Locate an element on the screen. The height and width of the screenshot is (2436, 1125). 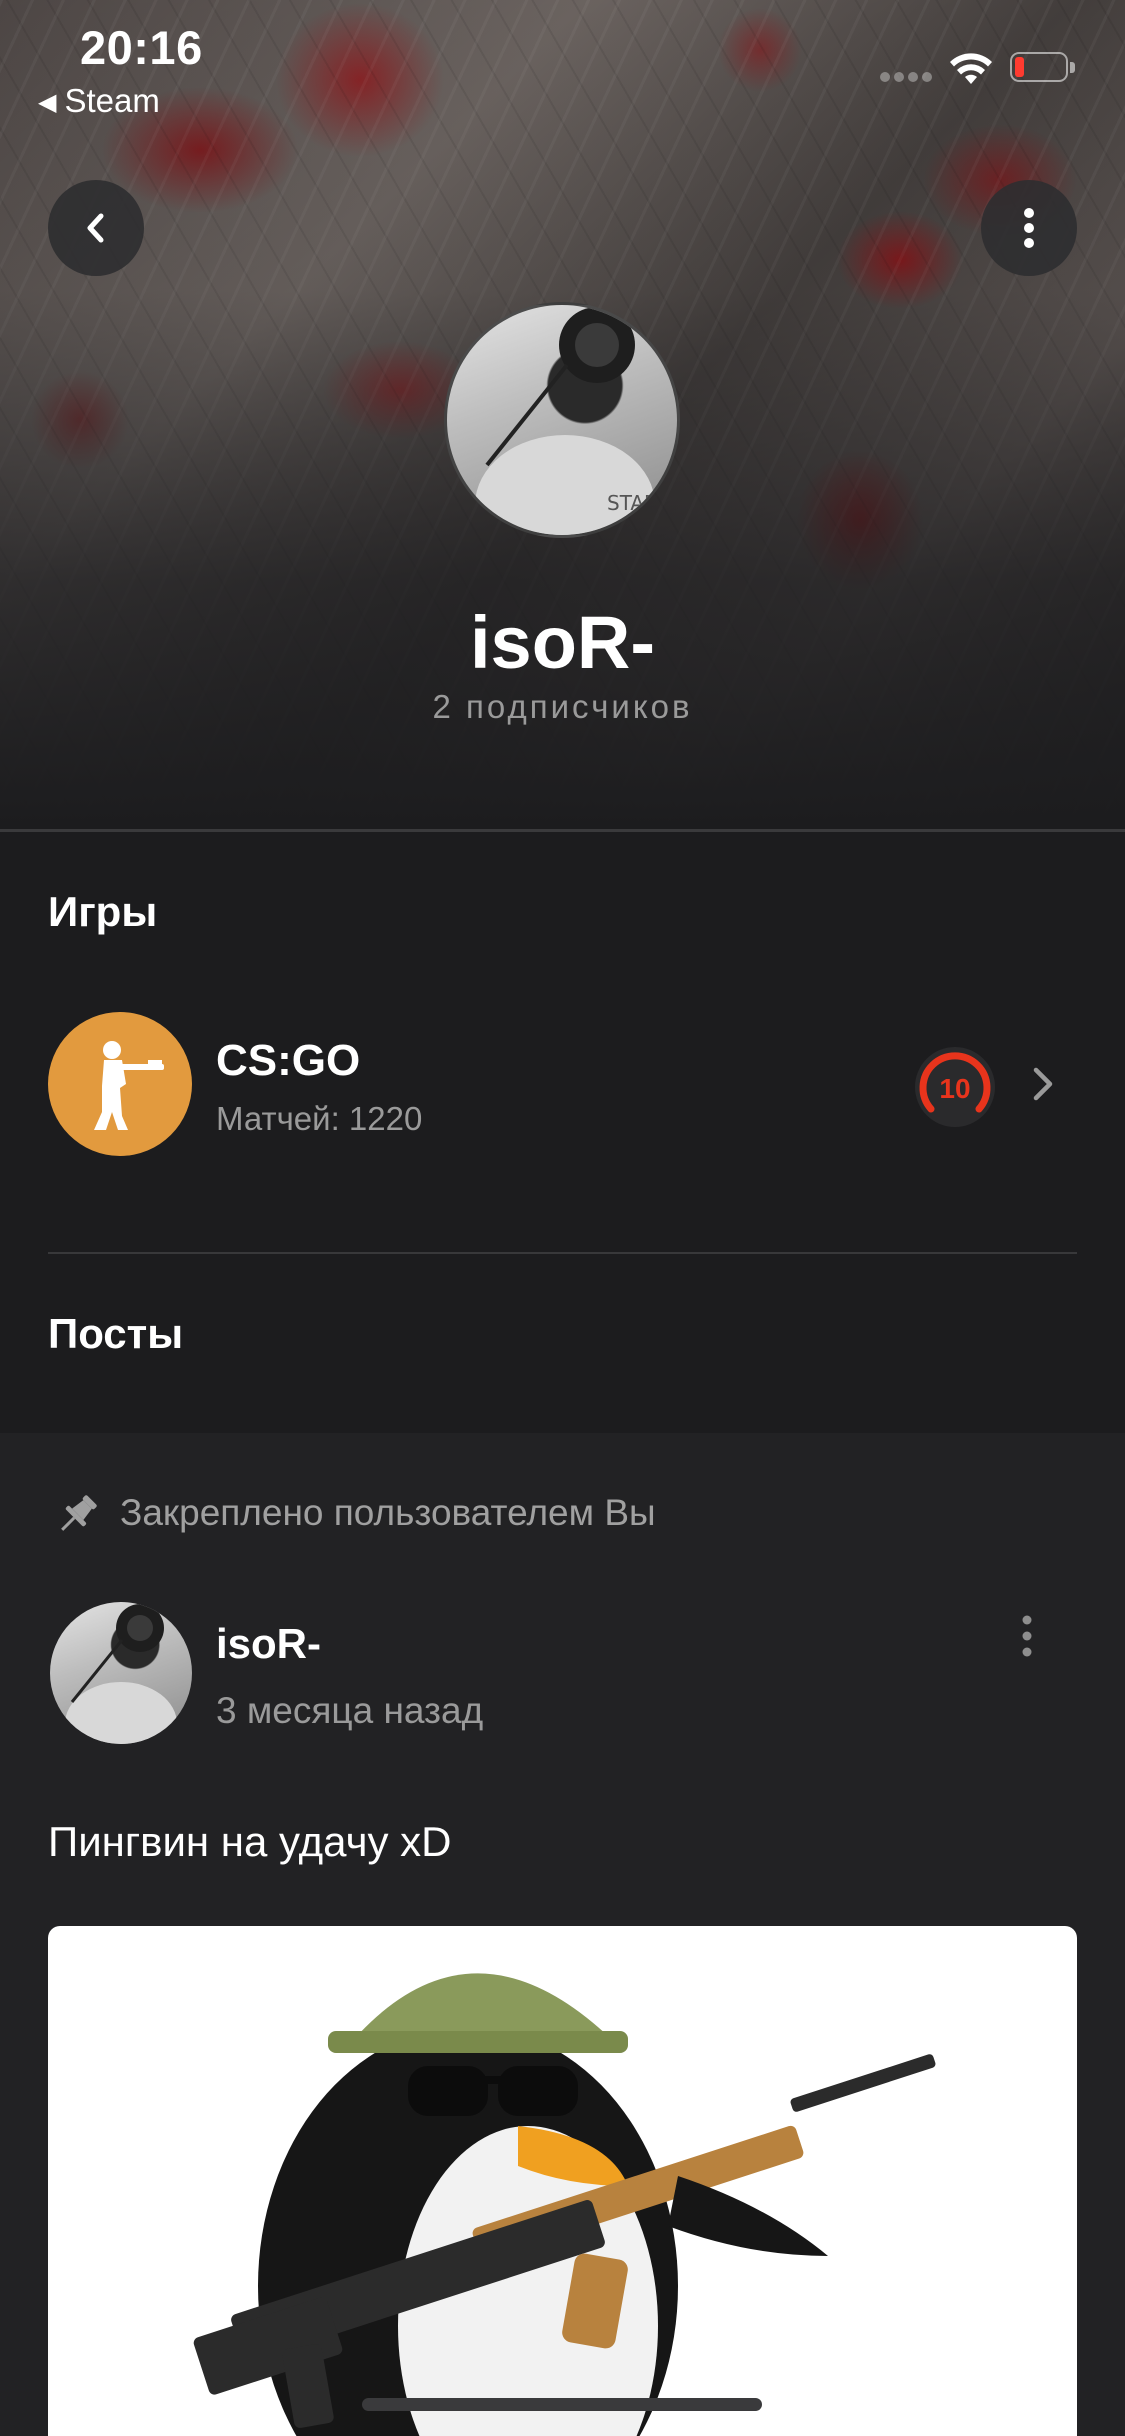
more-options-button is located at coordinates (1029, 228).